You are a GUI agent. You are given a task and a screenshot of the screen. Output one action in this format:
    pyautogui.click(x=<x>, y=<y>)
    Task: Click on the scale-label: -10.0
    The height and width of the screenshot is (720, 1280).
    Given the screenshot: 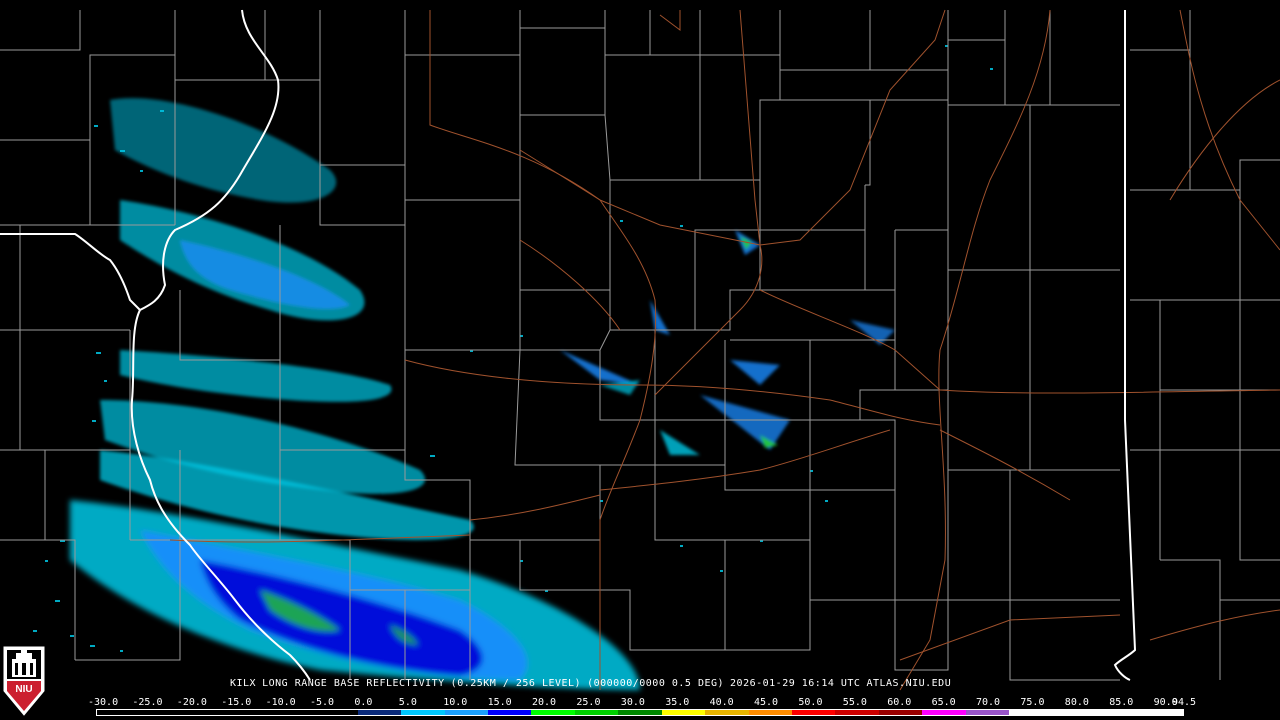 What is the action you would take?
    pyautogui.click(x=280, y=702)
    